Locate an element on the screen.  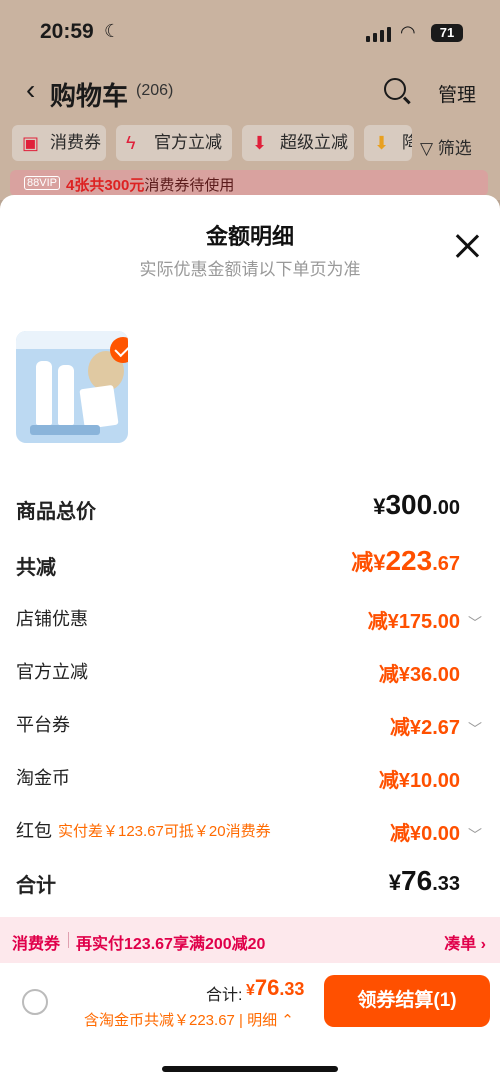
filter-chip-label: 超级立减 is located at coordinates (314, 142).